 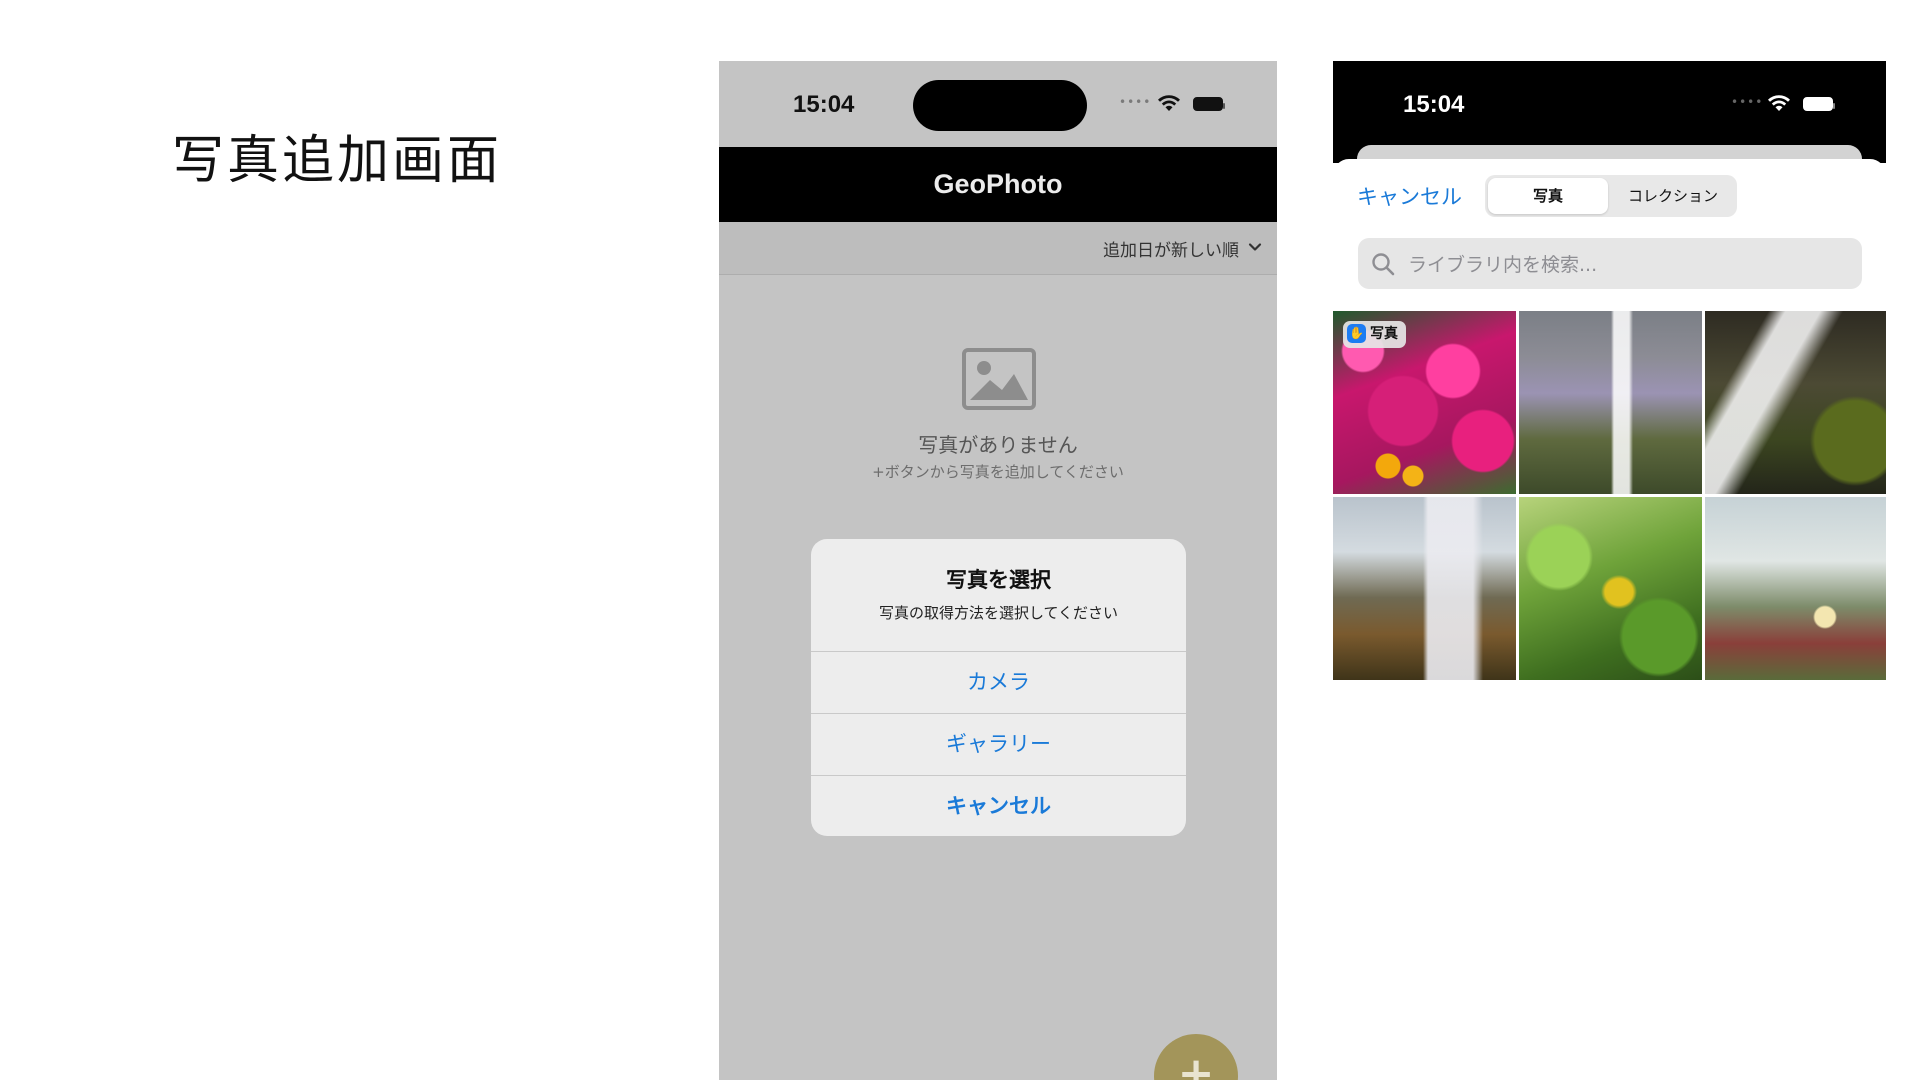 I want to click on status-bar: 15:04 ••••, so click(x=998, y=104).